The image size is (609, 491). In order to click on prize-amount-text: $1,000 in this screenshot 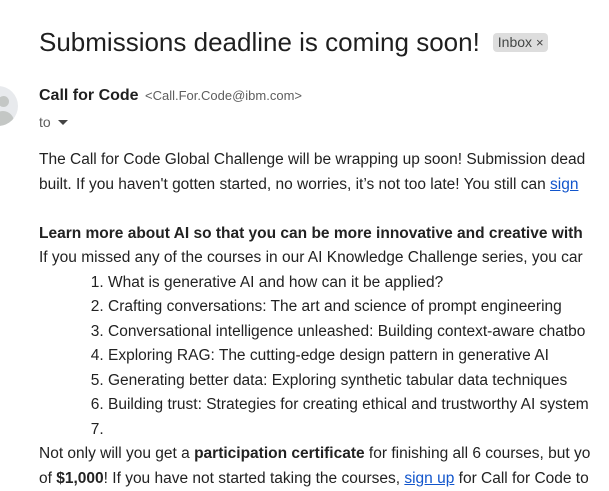, I will do `click(79, 478)`.